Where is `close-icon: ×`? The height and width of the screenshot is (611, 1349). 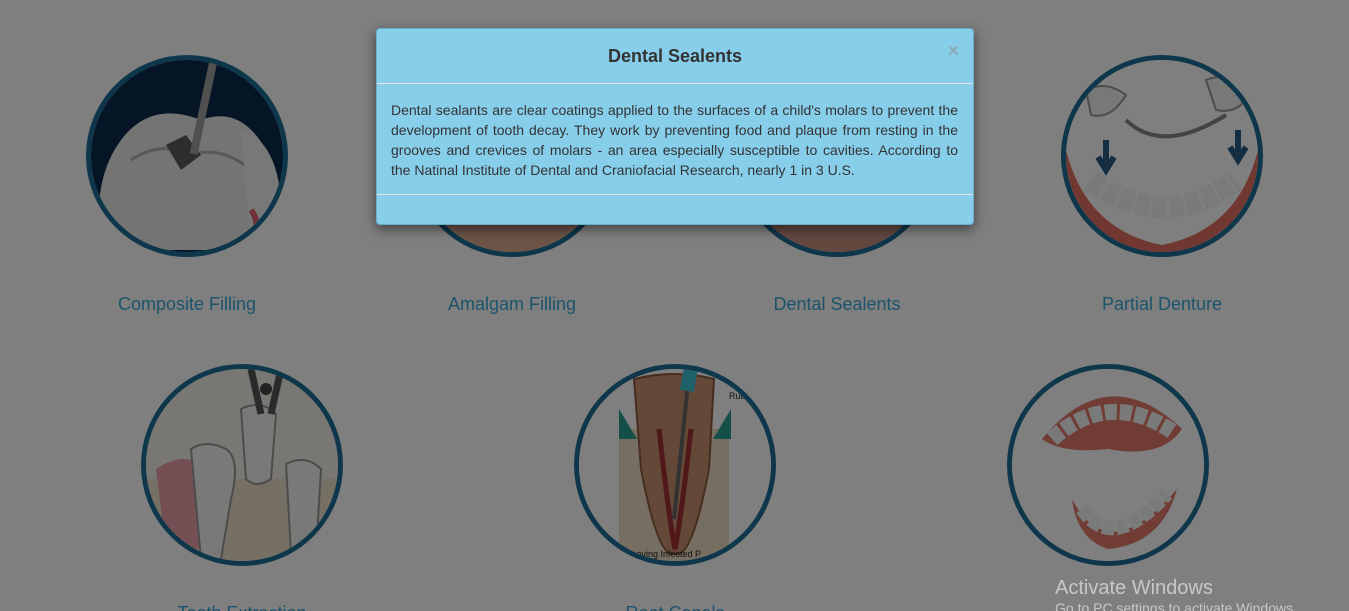 close-icon: × is located at coordinates (953, 51).